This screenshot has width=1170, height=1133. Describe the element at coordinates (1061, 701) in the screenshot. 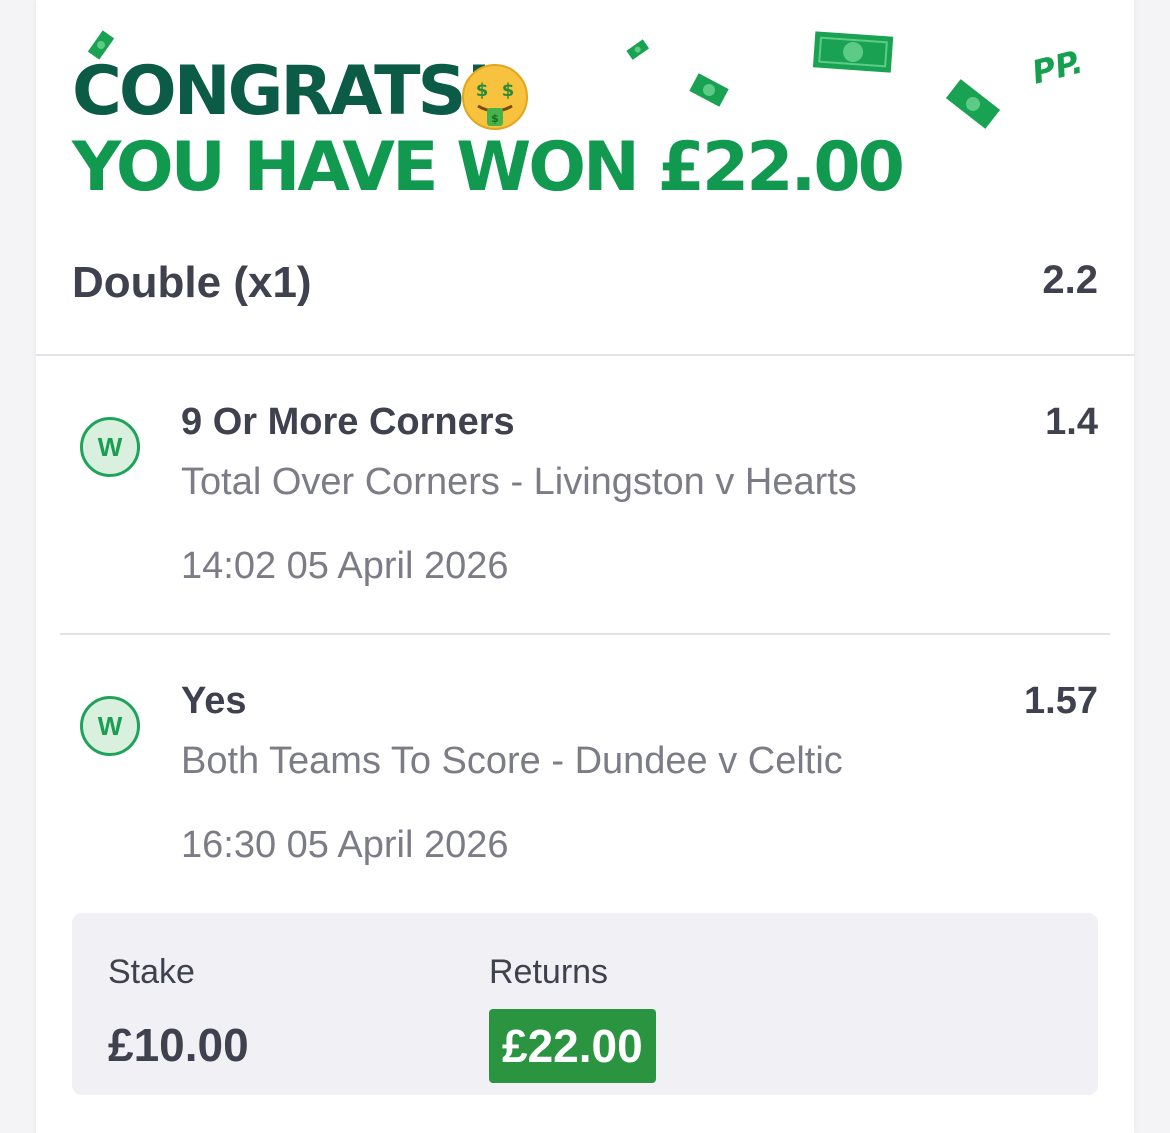

I see `selection-odds: 1.57` at that location.